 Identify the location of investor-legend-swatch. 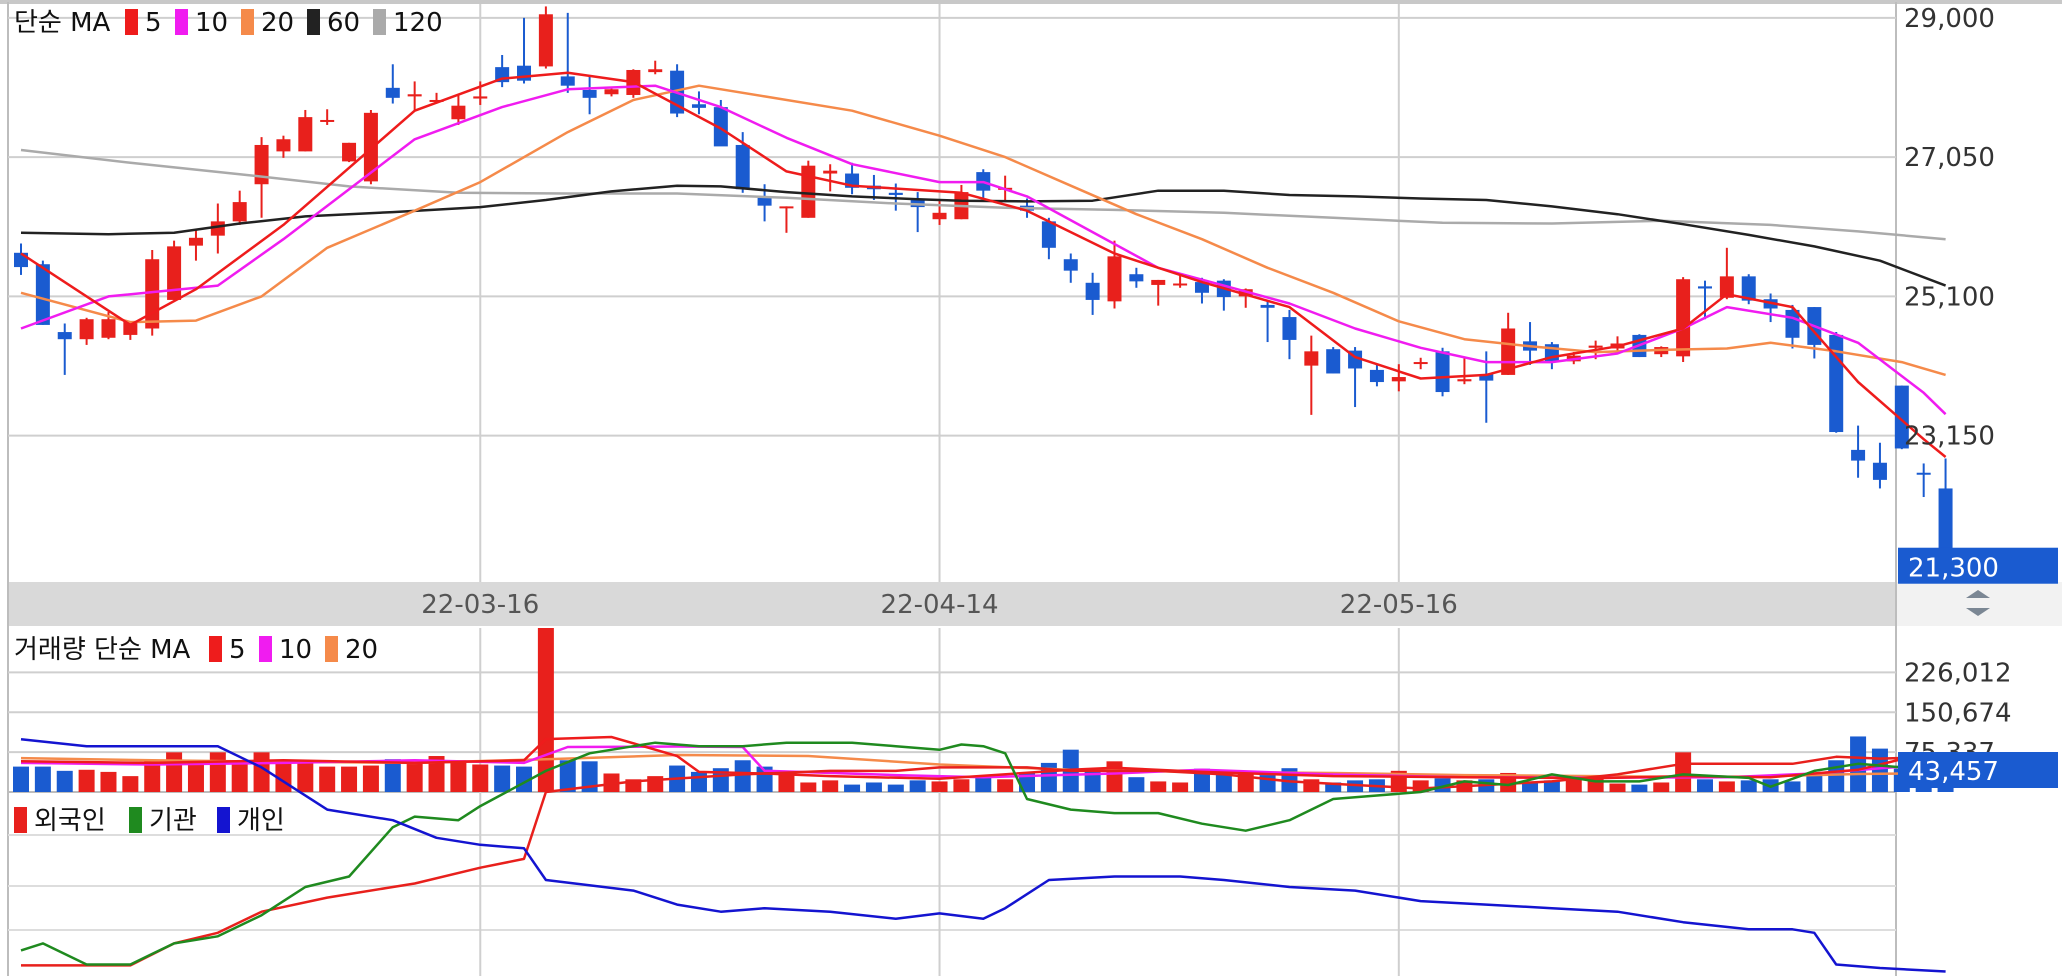
(135, 820).